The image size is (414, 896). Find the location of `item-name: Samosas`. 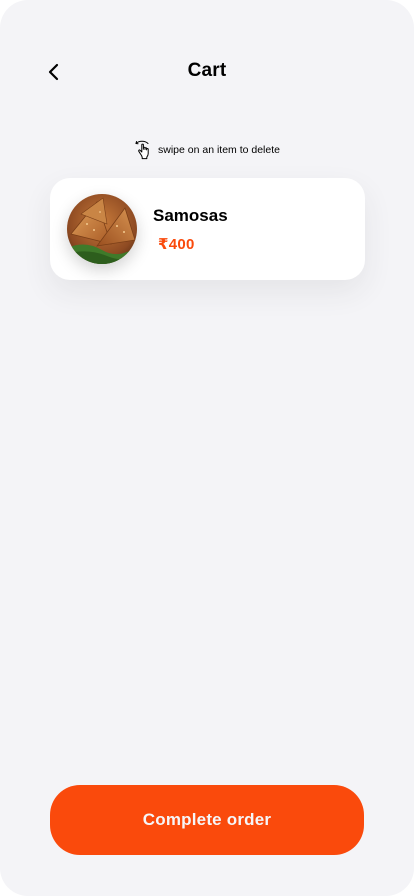

item-name: Samosas is located at coordinates (190, 215).